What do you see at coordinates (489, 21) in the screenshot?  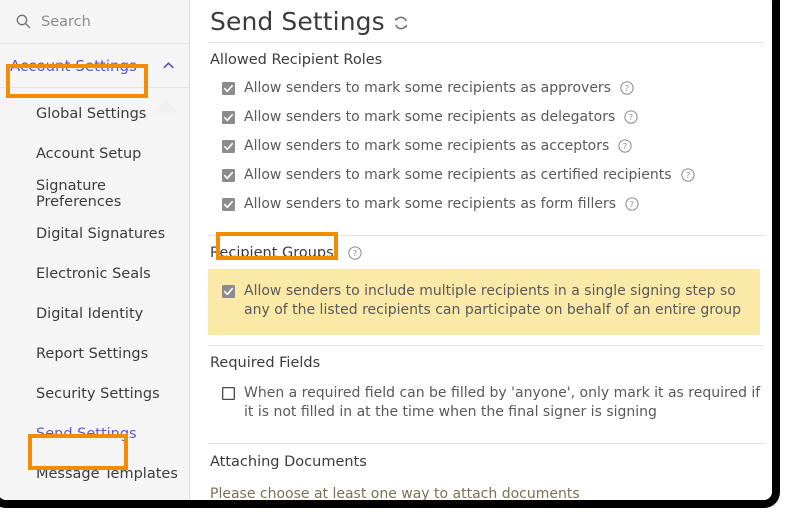 I see `page-title-row: Send Settings` at bounding box center [489, 21].